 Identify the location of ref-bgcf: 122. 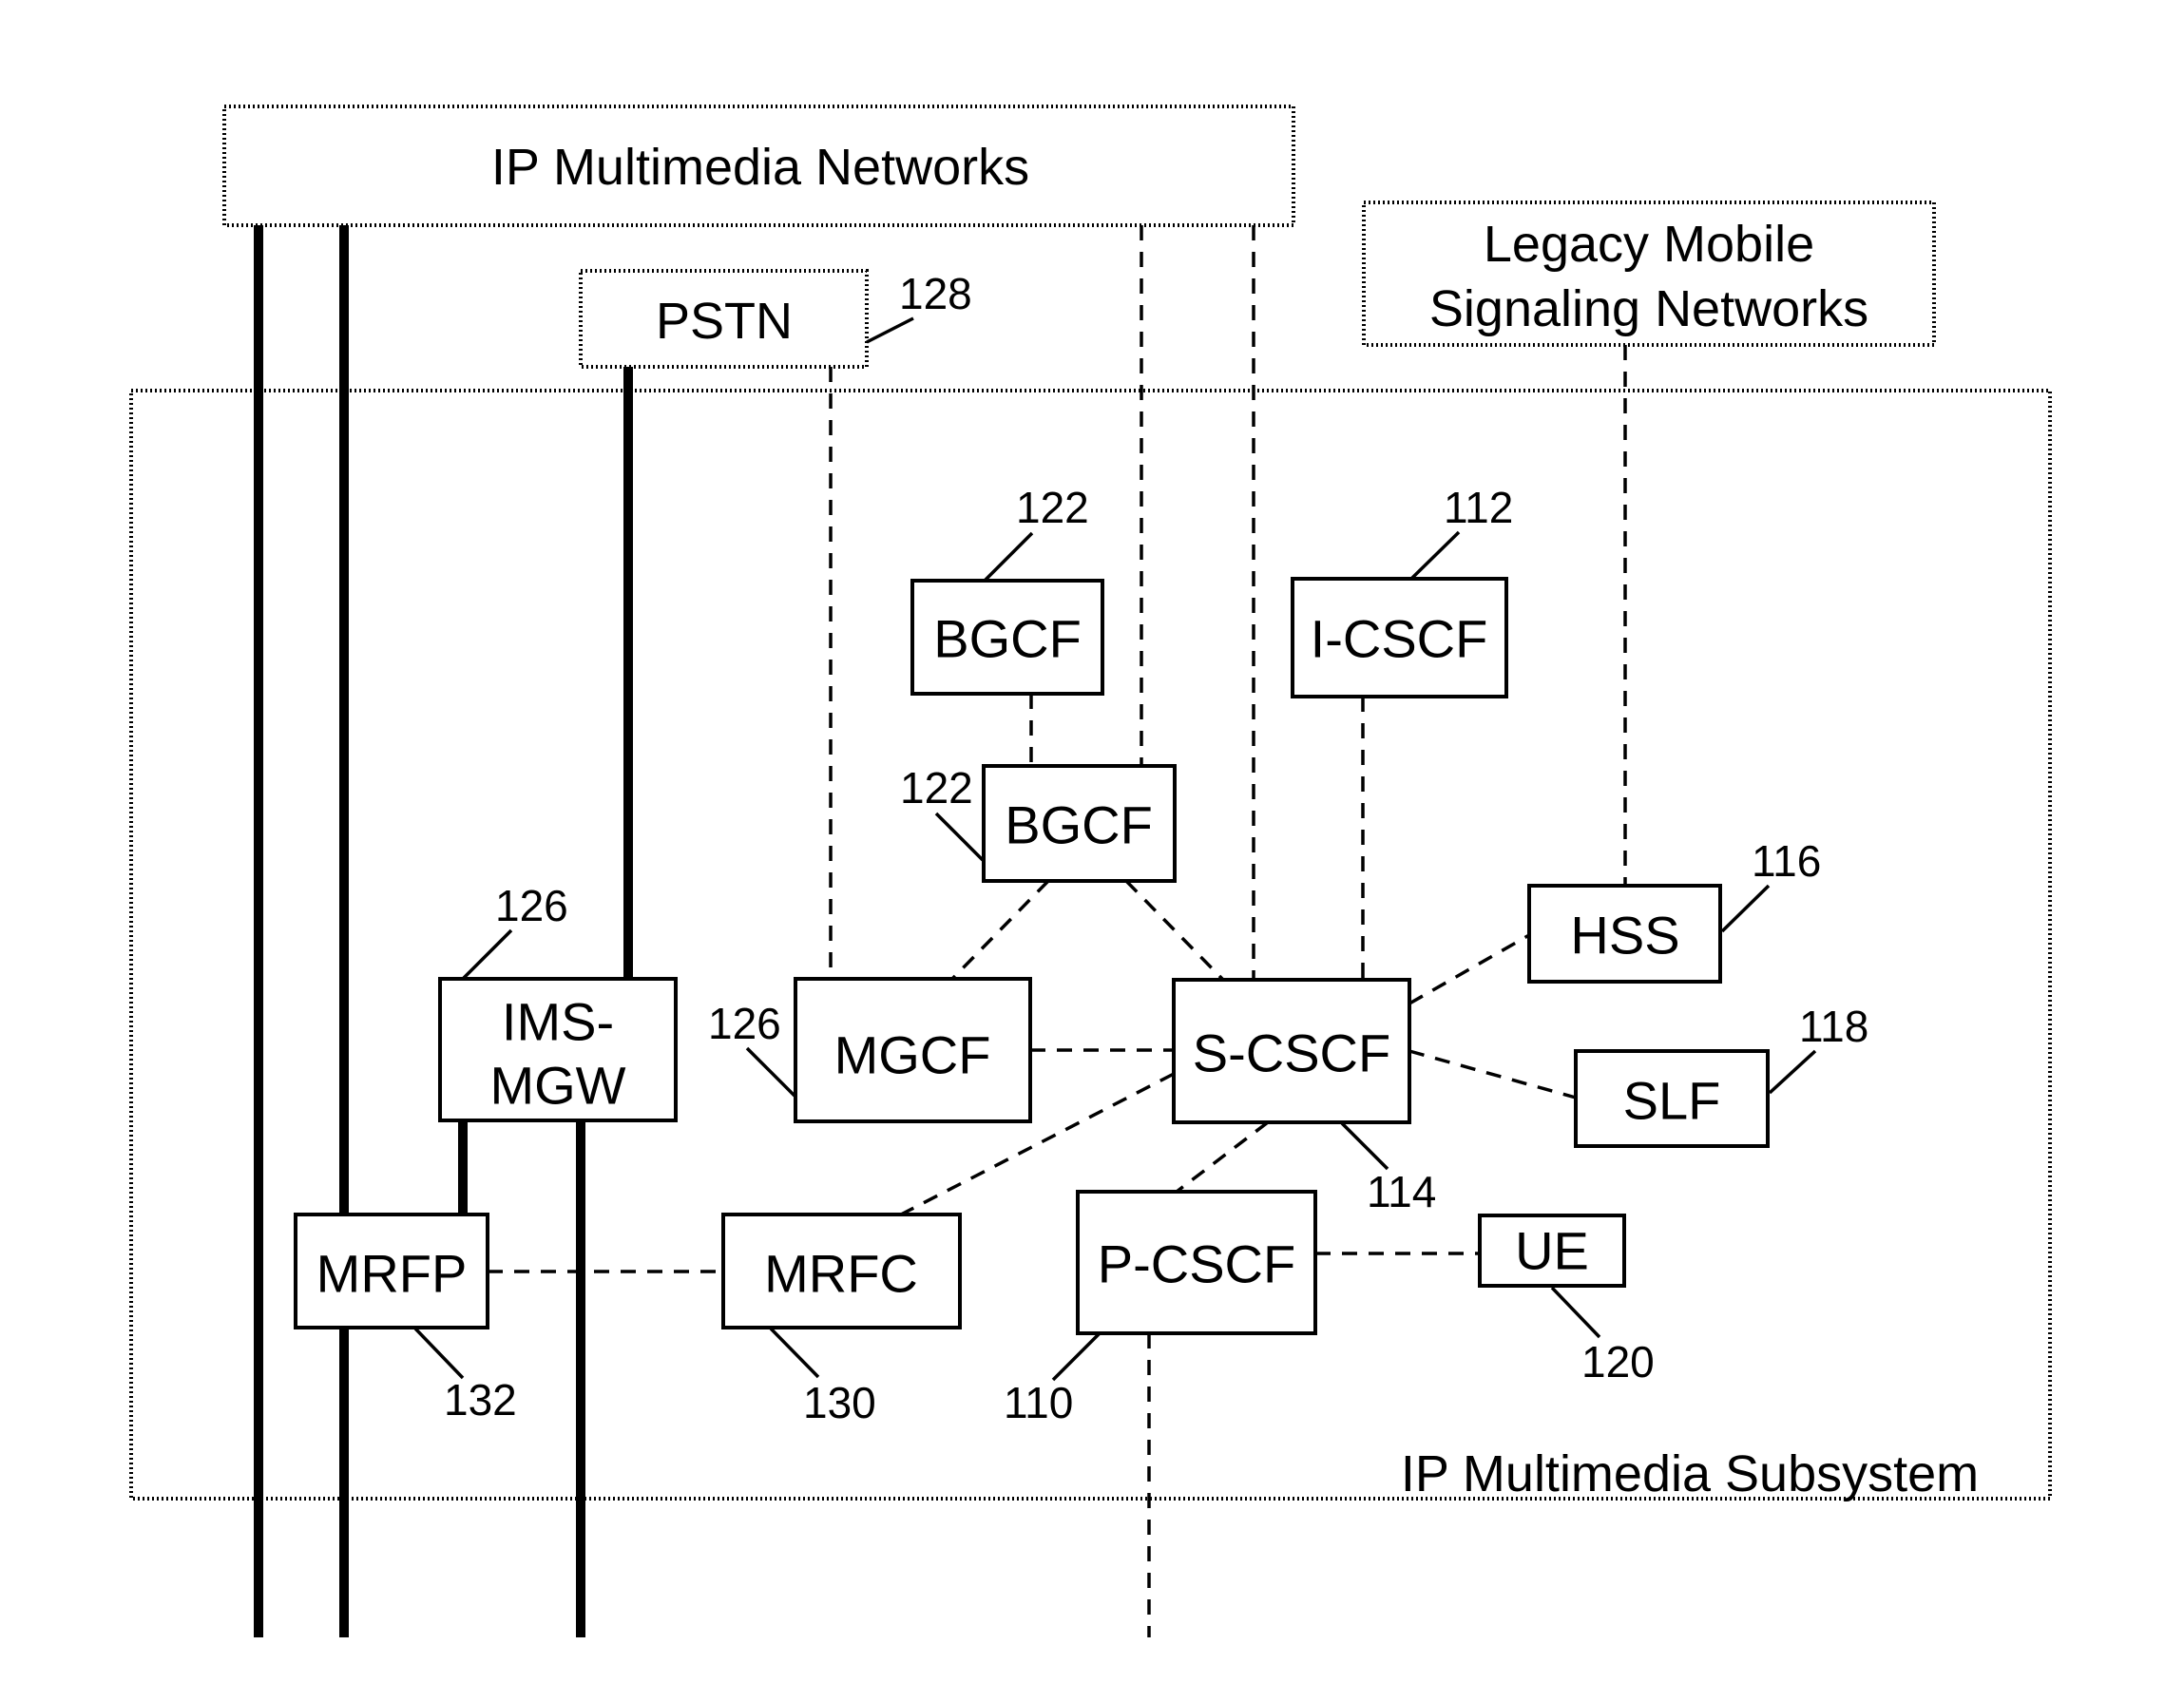
(936, 788).